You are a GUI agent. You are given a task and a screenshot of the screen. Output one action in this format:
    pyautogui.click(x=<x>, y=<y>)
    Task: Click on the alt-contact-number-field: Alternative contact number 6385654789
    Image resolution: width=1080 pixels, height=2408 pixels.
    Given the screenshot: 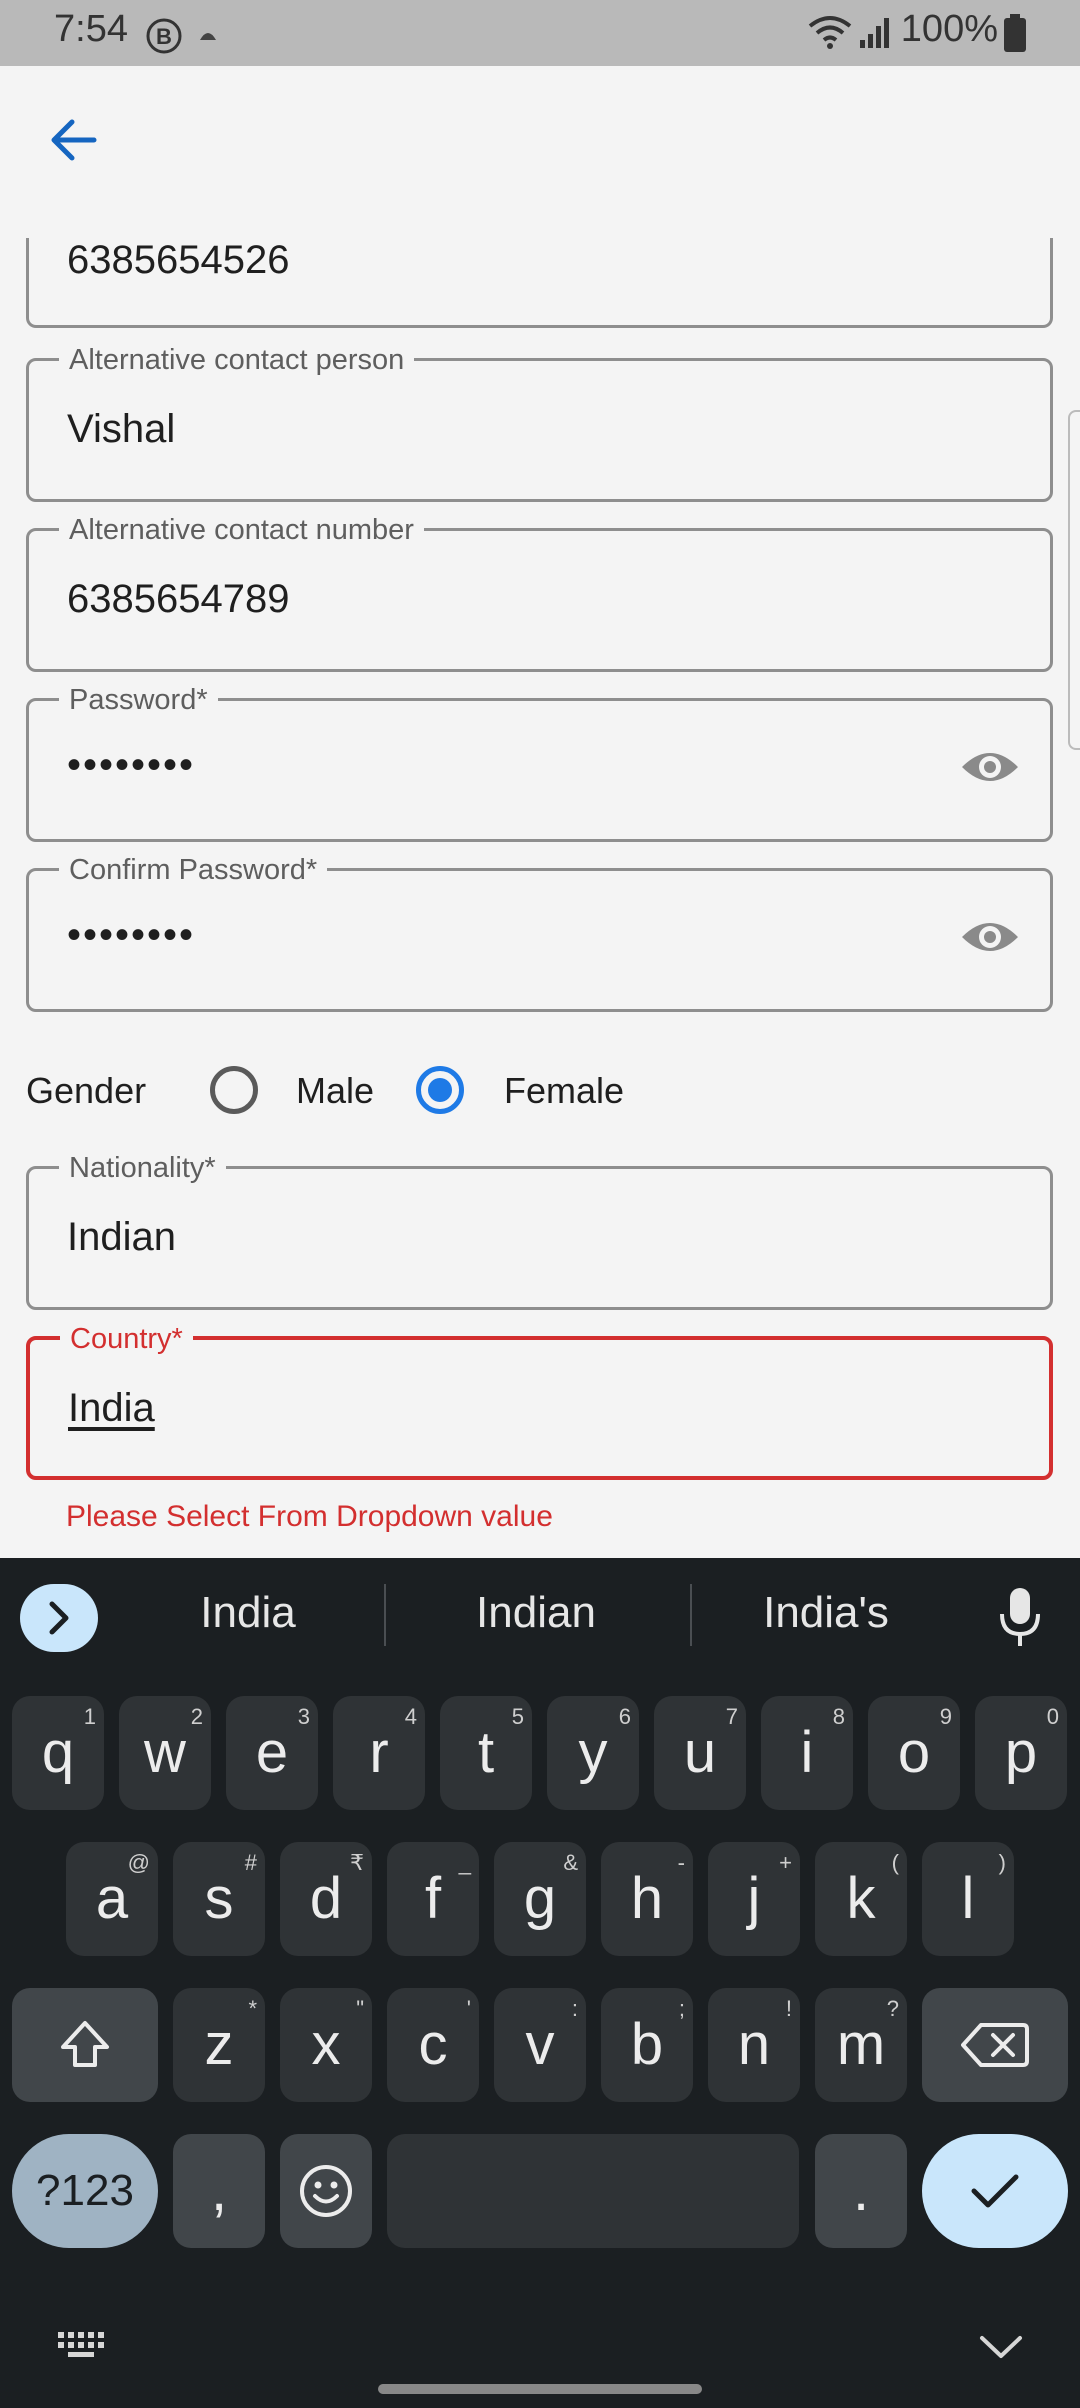 What is the action you would take?
    pyautogui.click(x=539, y=593)
    